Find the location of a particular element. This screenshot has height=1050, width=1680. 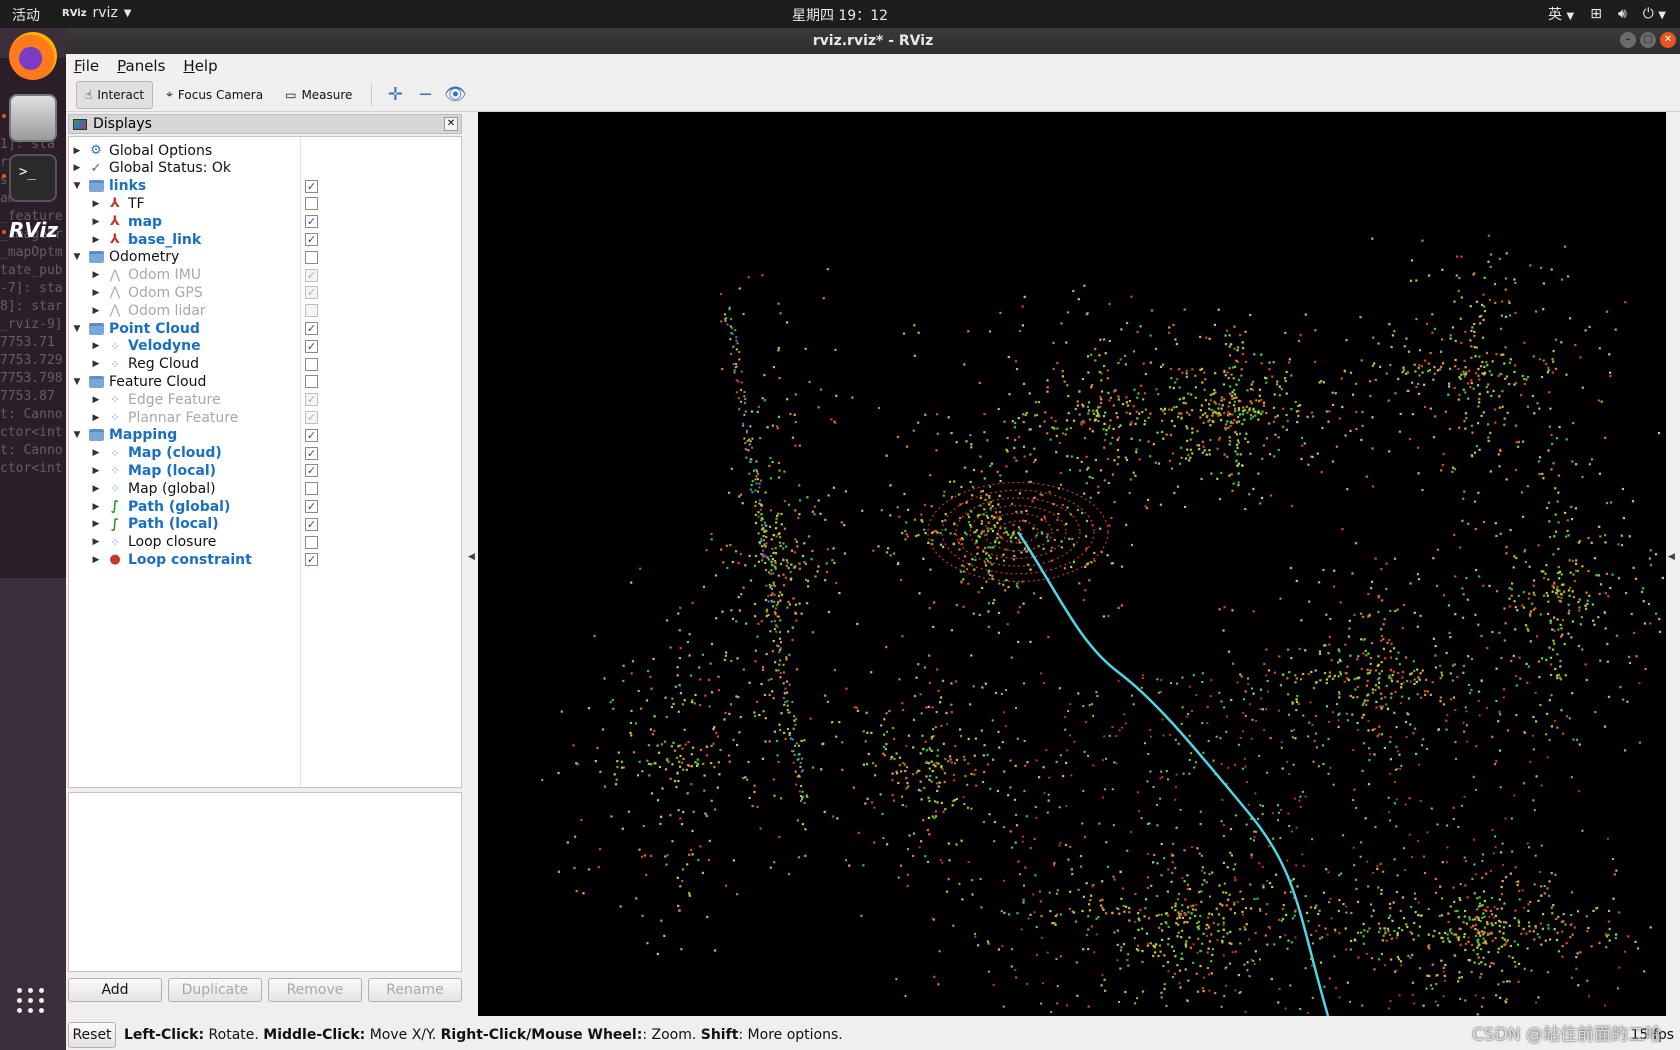

display-row: ▼ Odometry is located at coordinates (265, 257).